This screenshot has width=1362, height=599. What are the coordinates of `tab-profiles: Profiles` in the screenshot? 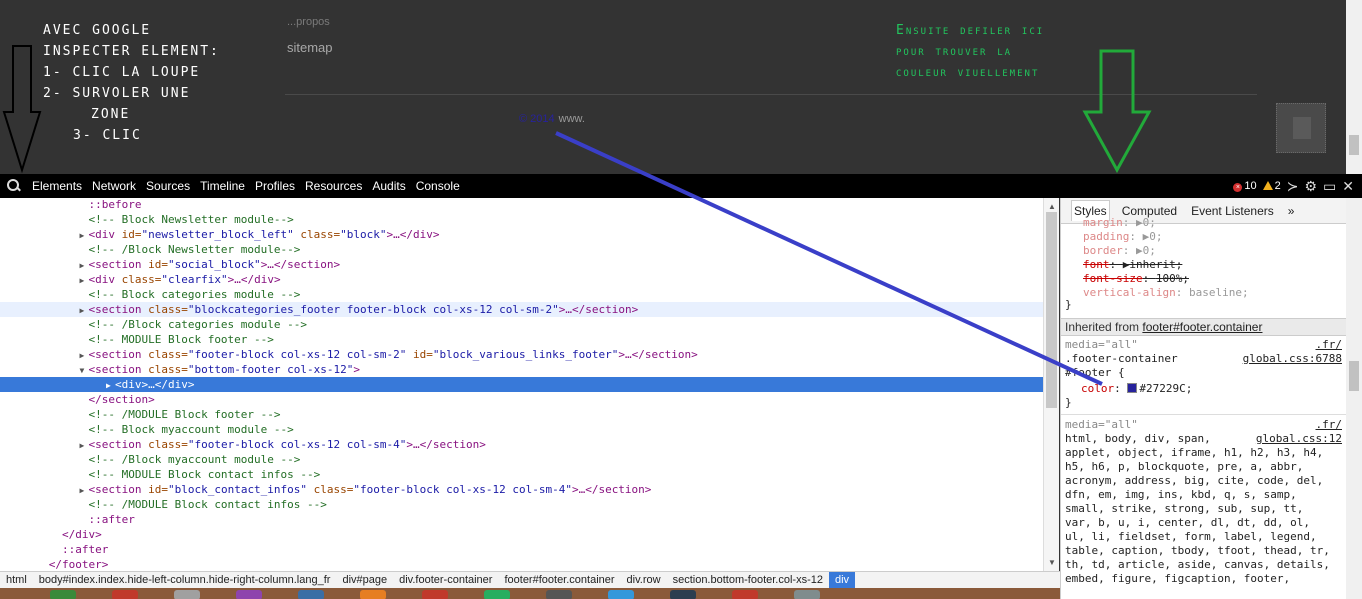 It's located at (275, 186).